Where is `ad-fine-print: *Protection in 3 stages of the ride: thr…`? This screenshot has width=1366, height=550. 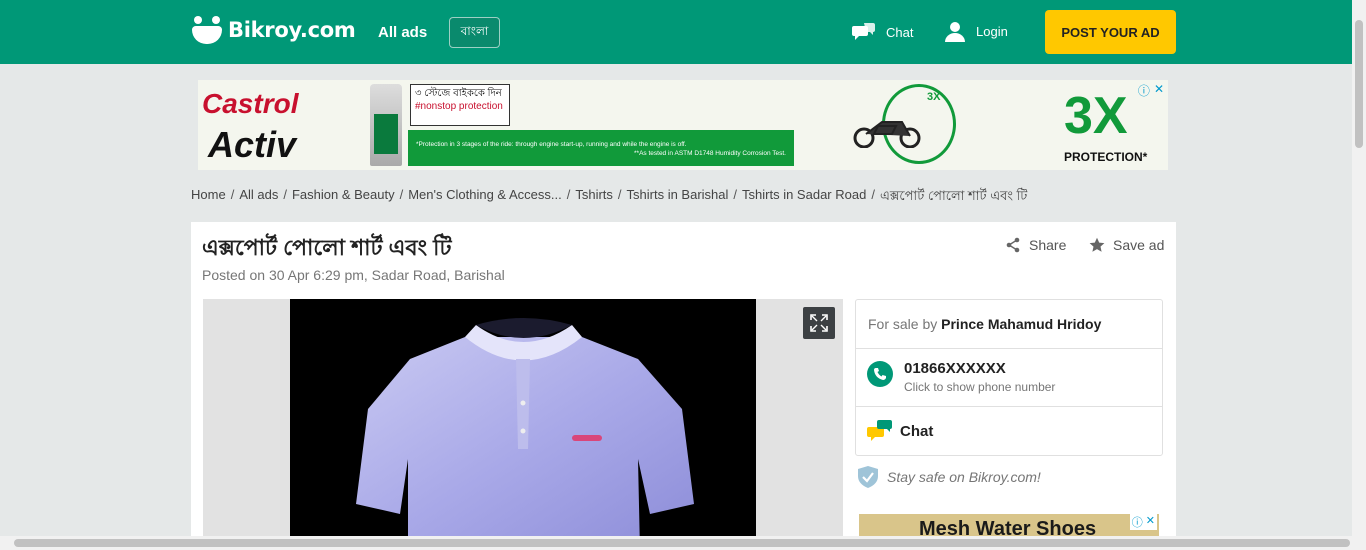 ad-fine-print: *Protection in 3 stages of the ride: thr… is located at coordinates (601, 148).